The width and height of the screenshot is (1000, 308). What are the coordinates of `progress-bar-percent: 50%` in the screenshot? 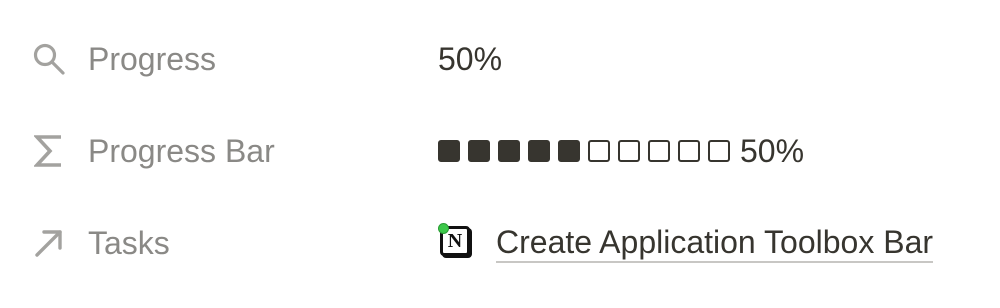 It's located at (772, 150).